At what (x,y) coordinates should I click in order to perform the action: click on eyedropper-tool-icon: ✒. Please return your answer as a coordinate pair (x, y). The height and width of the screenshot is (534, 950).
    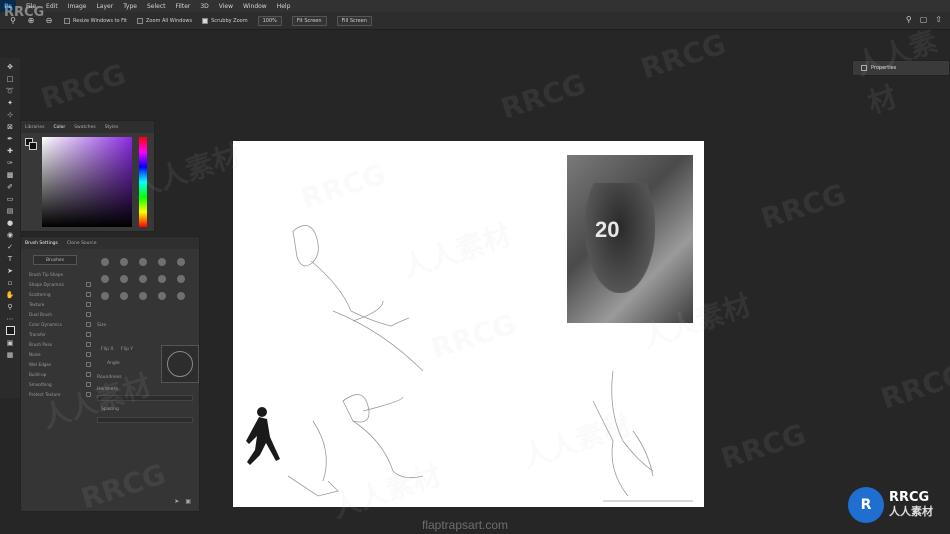
    Looking at the image, I should click on (10, 138).